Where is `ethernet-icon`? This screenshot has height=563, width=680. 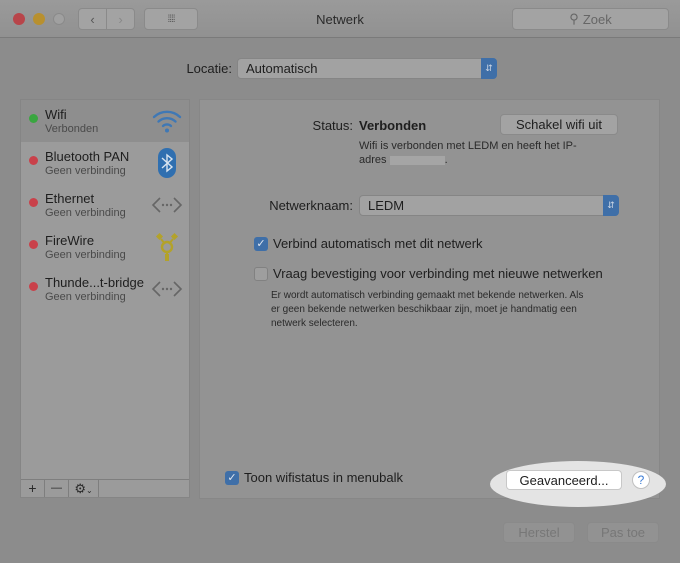 ethernet-icon is located at coordinates (167, 205).